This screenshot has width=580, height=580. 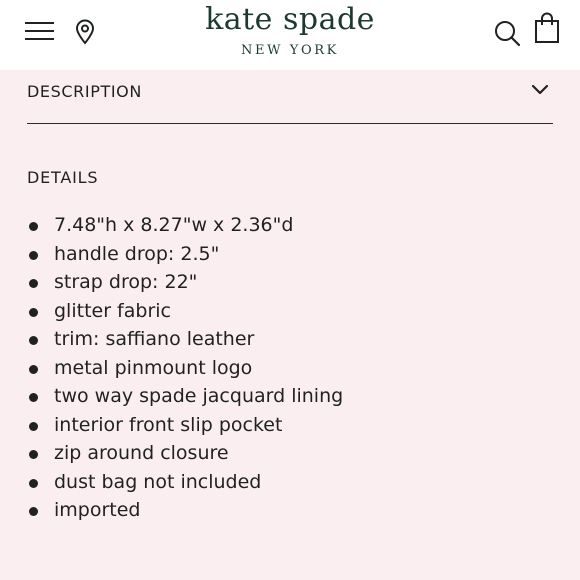 I want to click on details-list-item: handle drop: 2.5", so click(x=185, y=254).